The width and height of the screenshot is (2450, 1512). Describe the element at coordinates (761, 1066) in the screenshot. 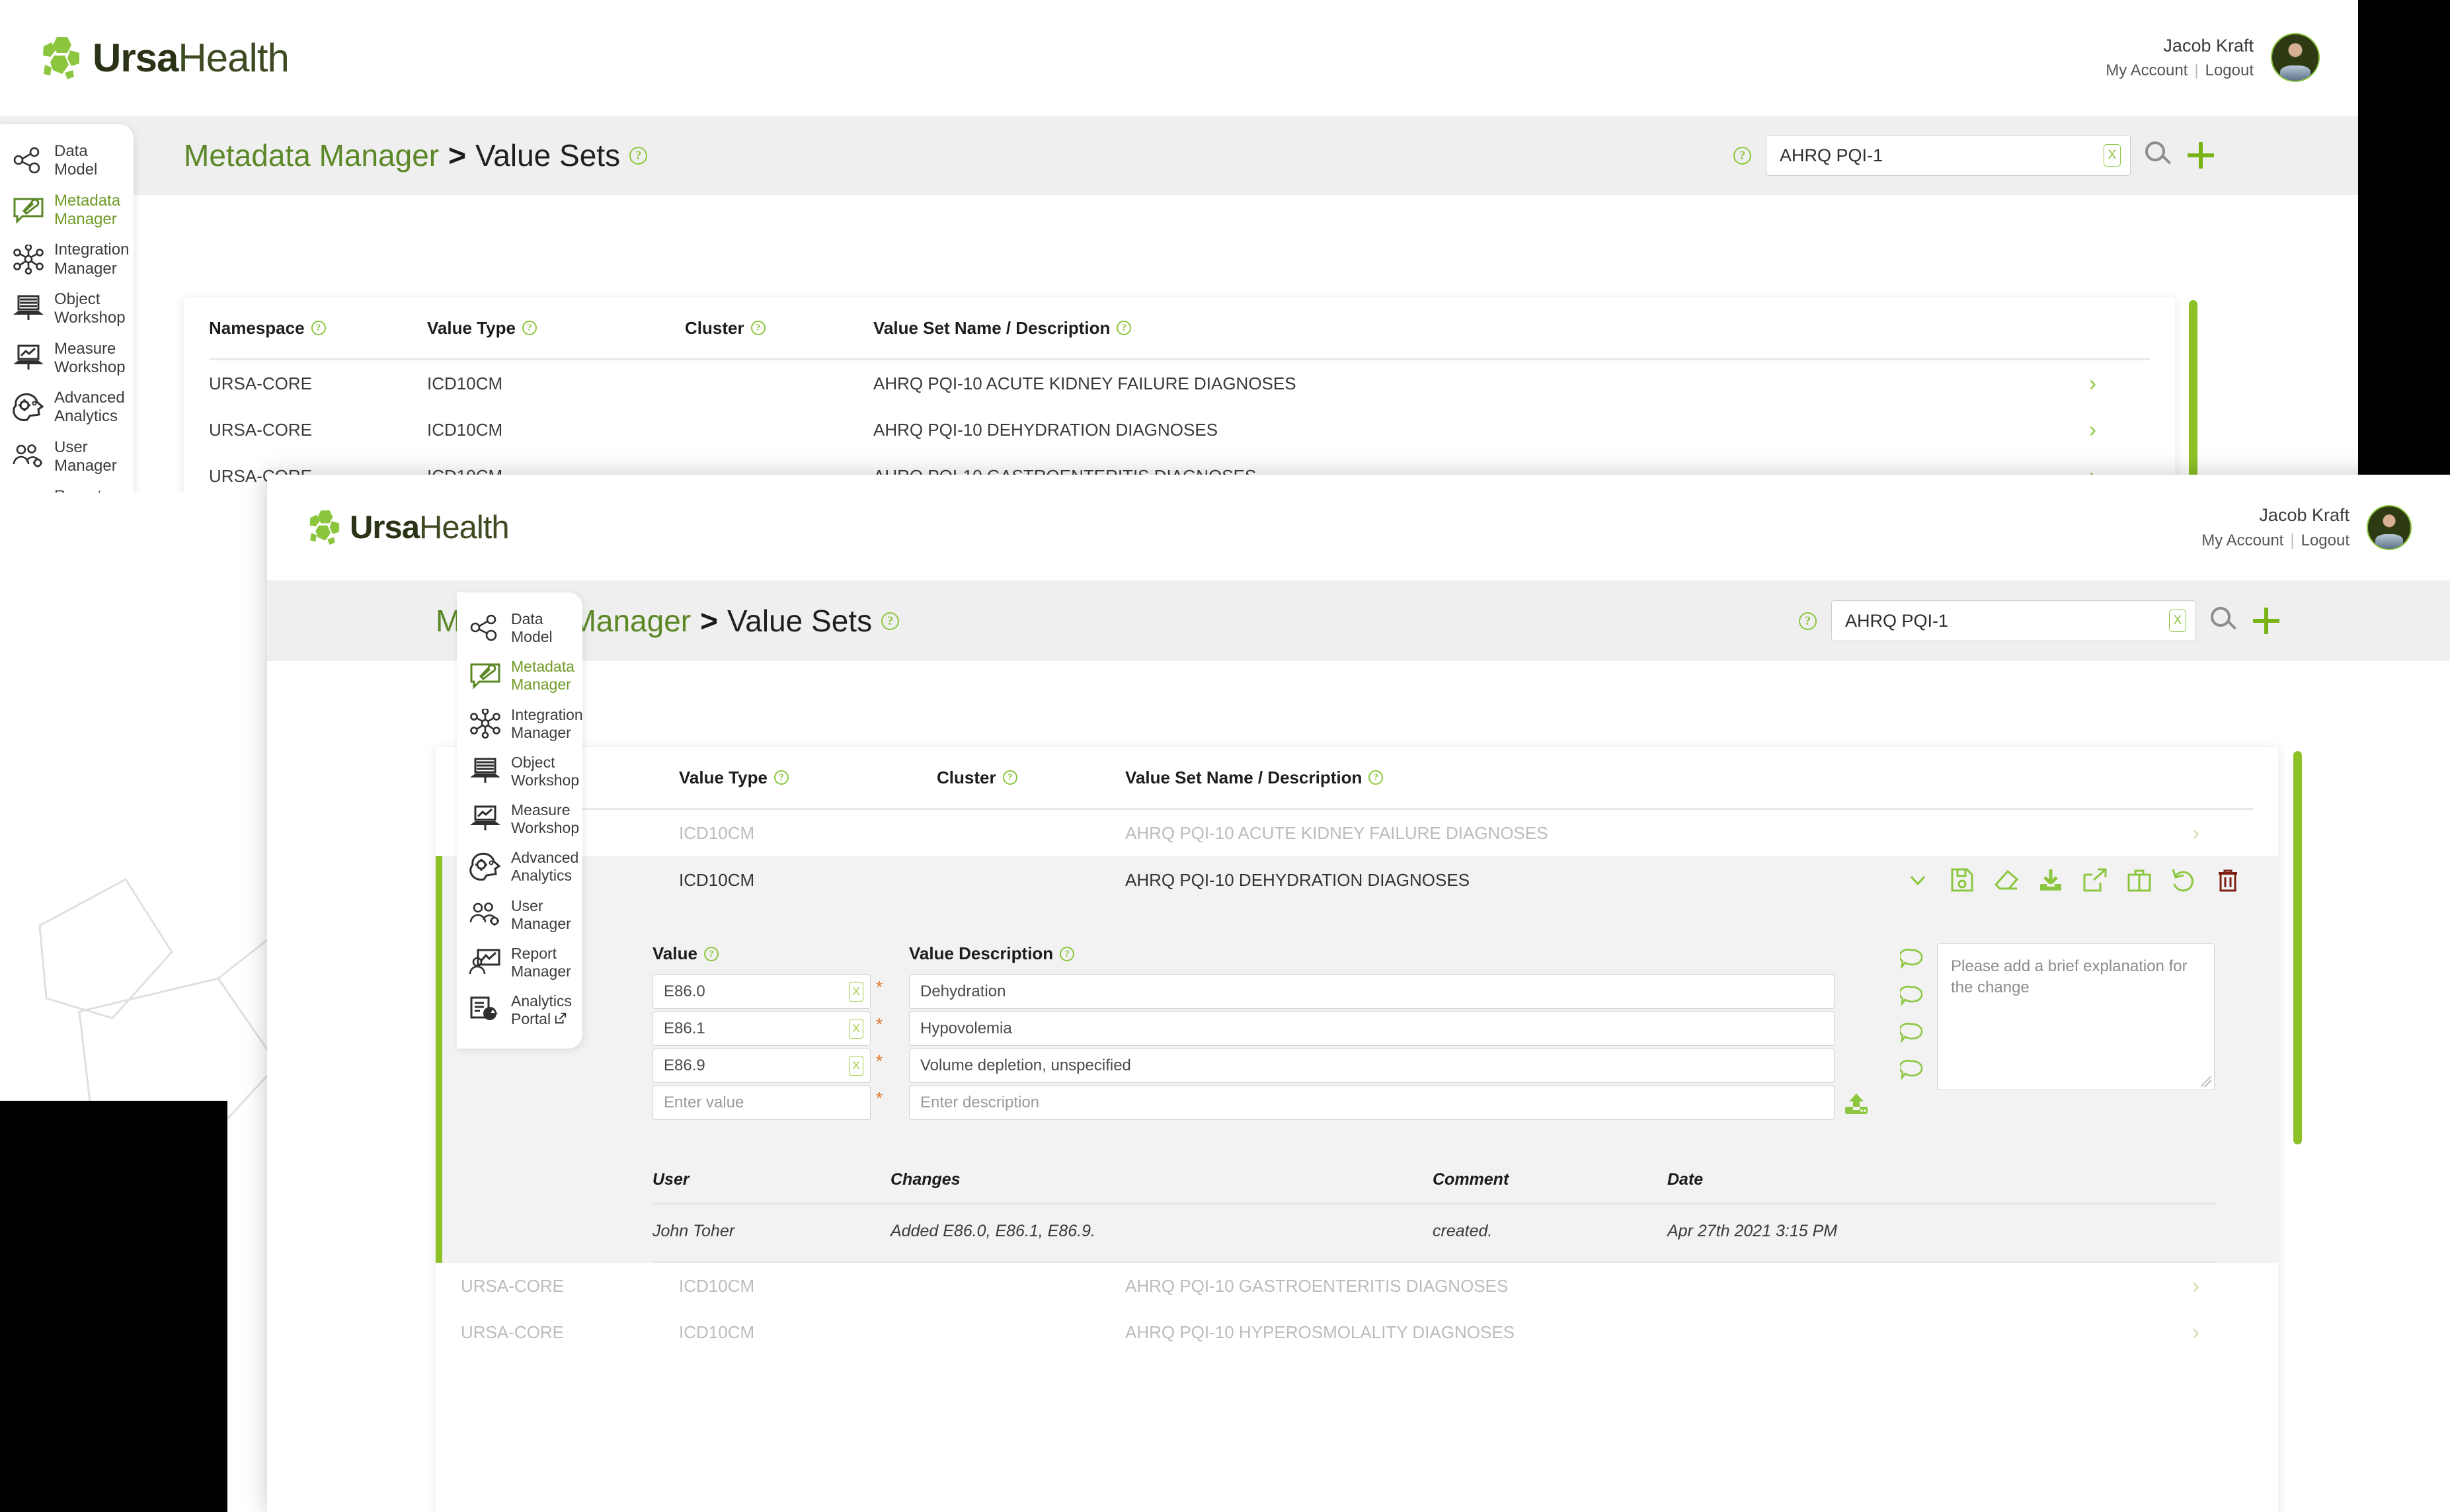

I see `value-input: E86.9 X` at that location.